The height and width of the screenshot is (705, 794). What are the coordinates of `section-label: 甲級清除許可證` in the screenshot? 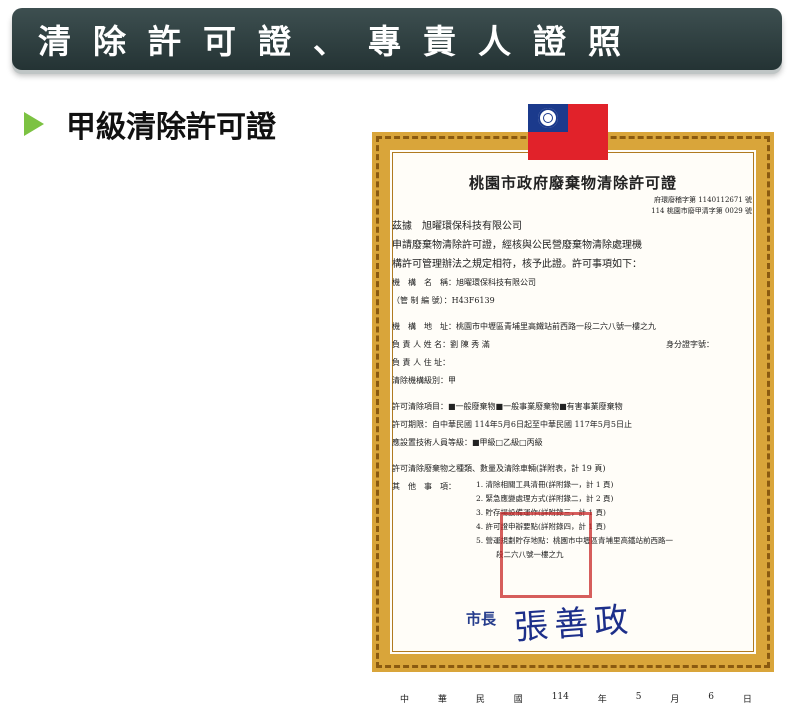 It's located at (171, 127).